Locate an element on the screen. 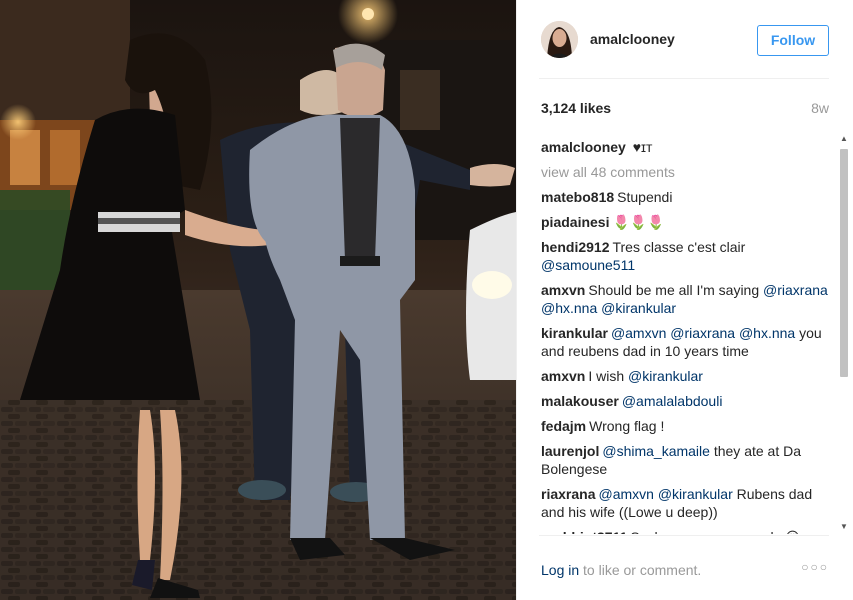 Image resolution: width=853 pixels, height=600 pixels. comment-text: Wrong flag ! is located at coordinates (627, 426).